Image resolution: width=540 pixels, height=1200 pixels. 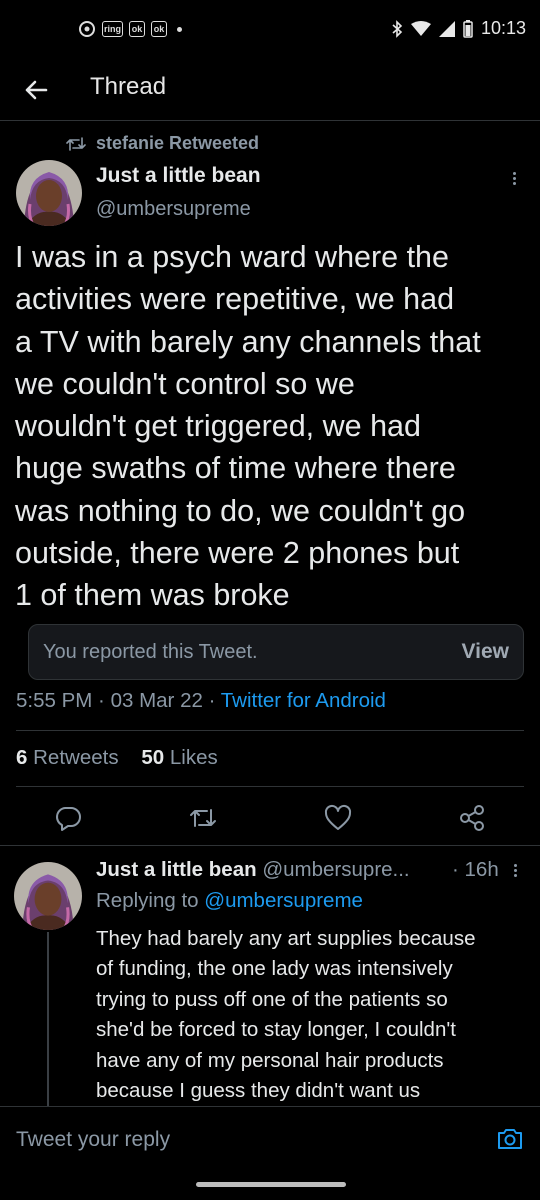 What do you see at coordinates (93, 1140) in the screenshot?
I see `reply-input-placeholder: Tweet your reply` at bounding box center [93, 1140].